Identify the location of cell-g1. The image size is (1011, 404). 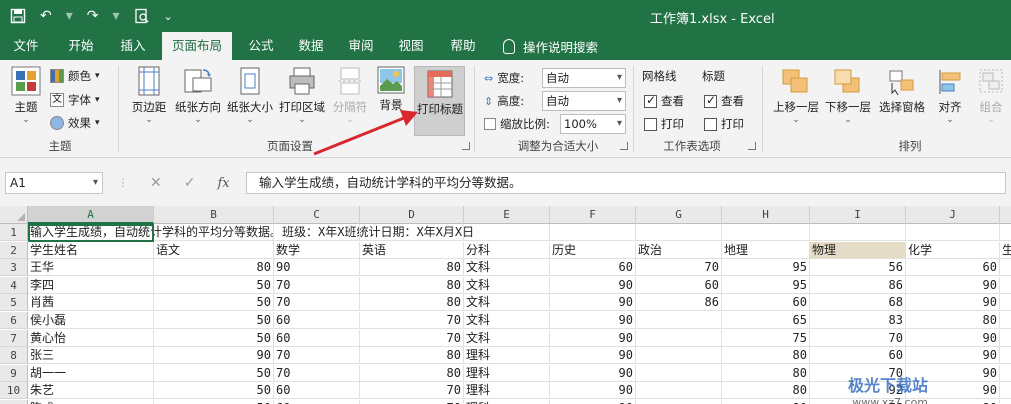
(679, 232).